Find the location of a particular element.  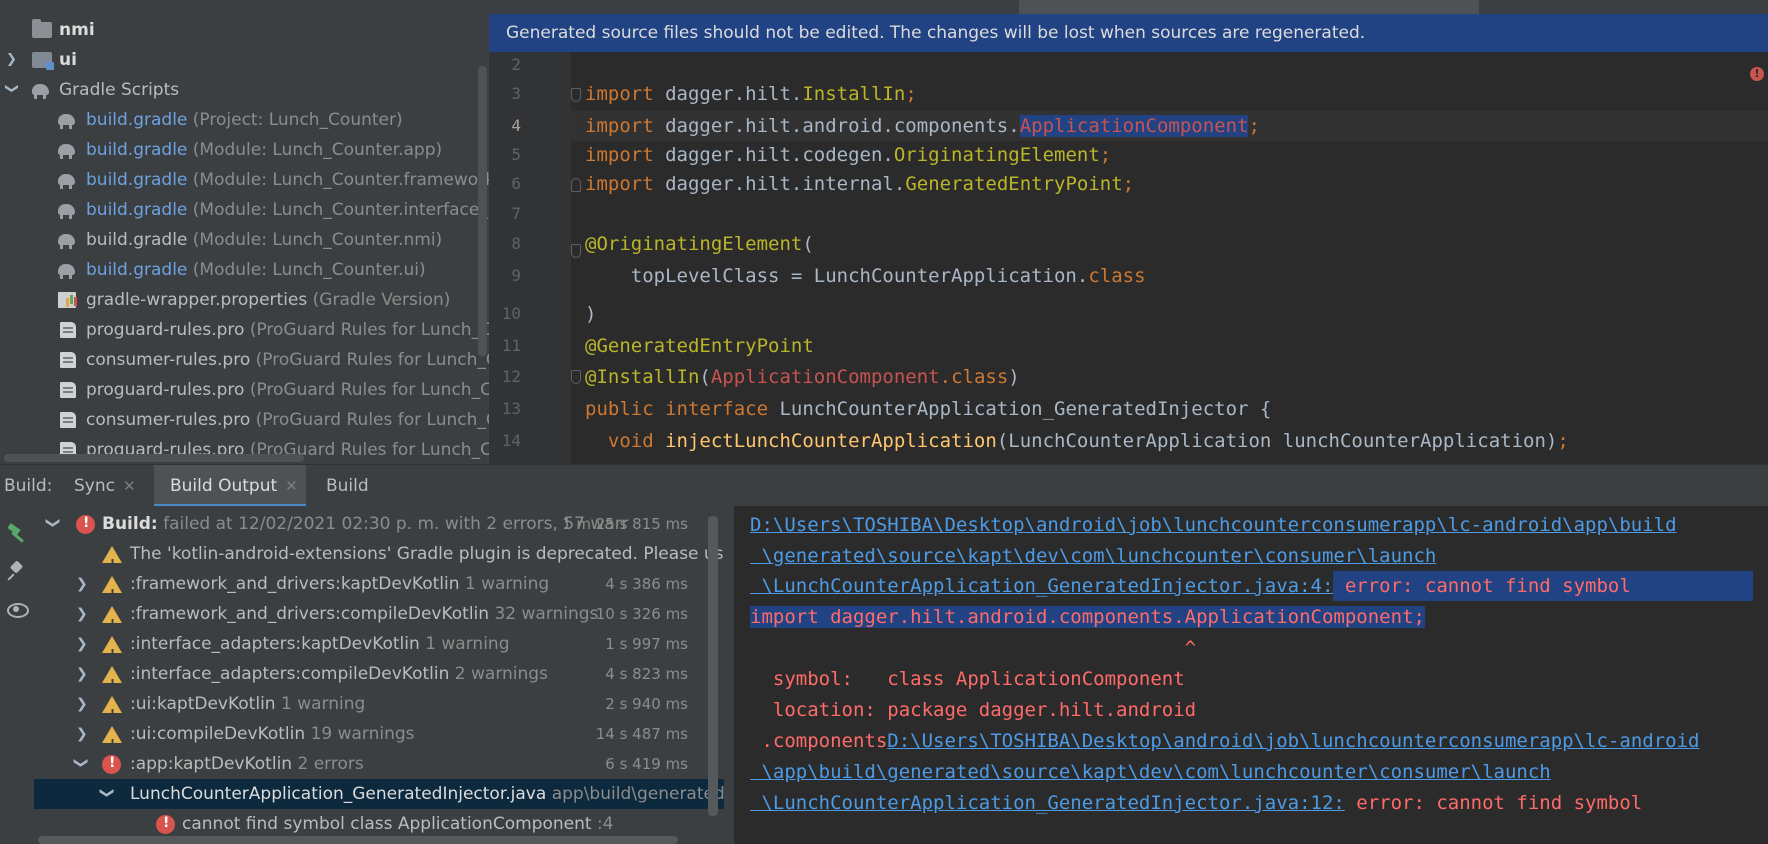

build-task-row: ❯ :ui:kaptDevKotlin 1 warning 2 s 940 ms is located at coordinates (379, 709).